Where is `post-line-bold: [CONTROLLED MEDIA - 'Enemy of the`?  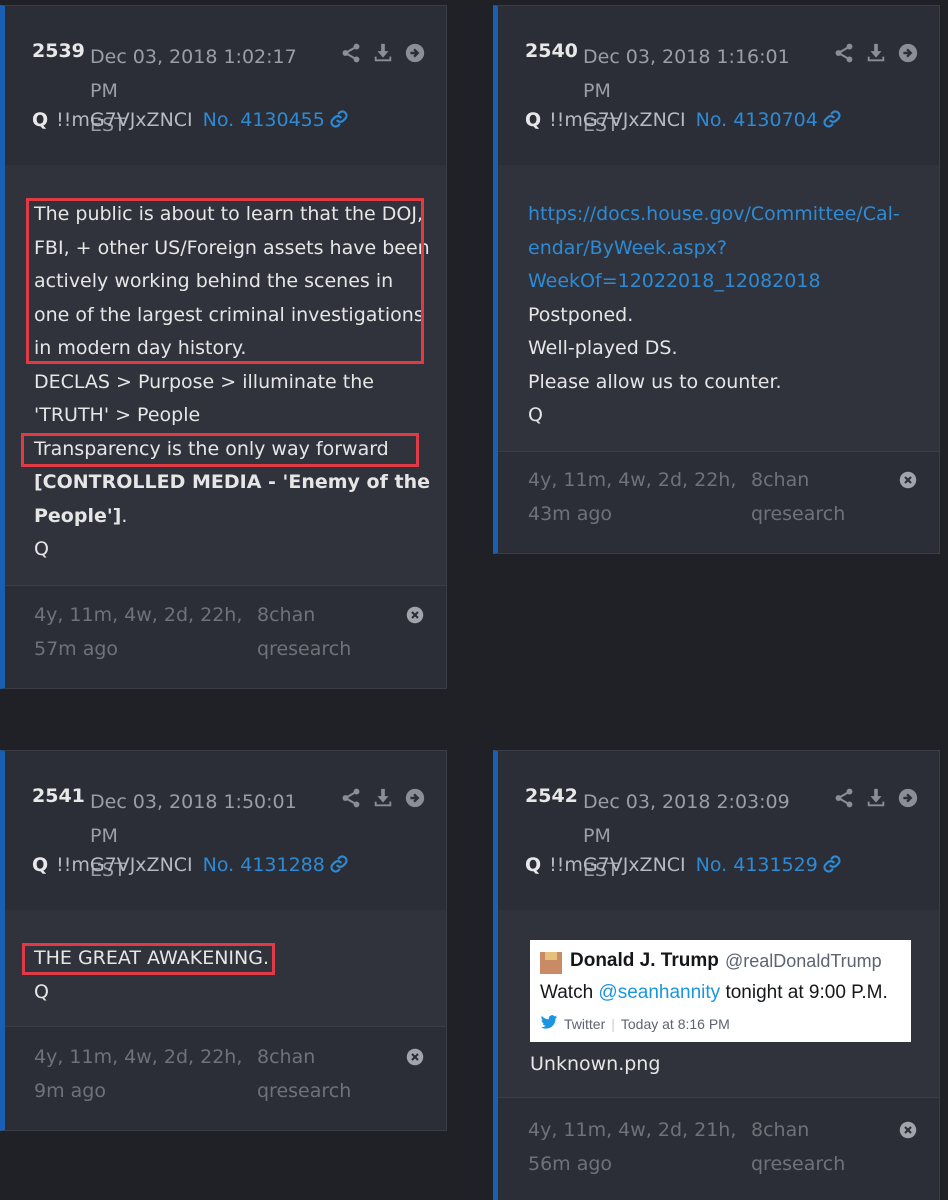 post-line-bold: [CONTROLLED MEDIA - 'Enemy of the is located at coordinates (232, 483).